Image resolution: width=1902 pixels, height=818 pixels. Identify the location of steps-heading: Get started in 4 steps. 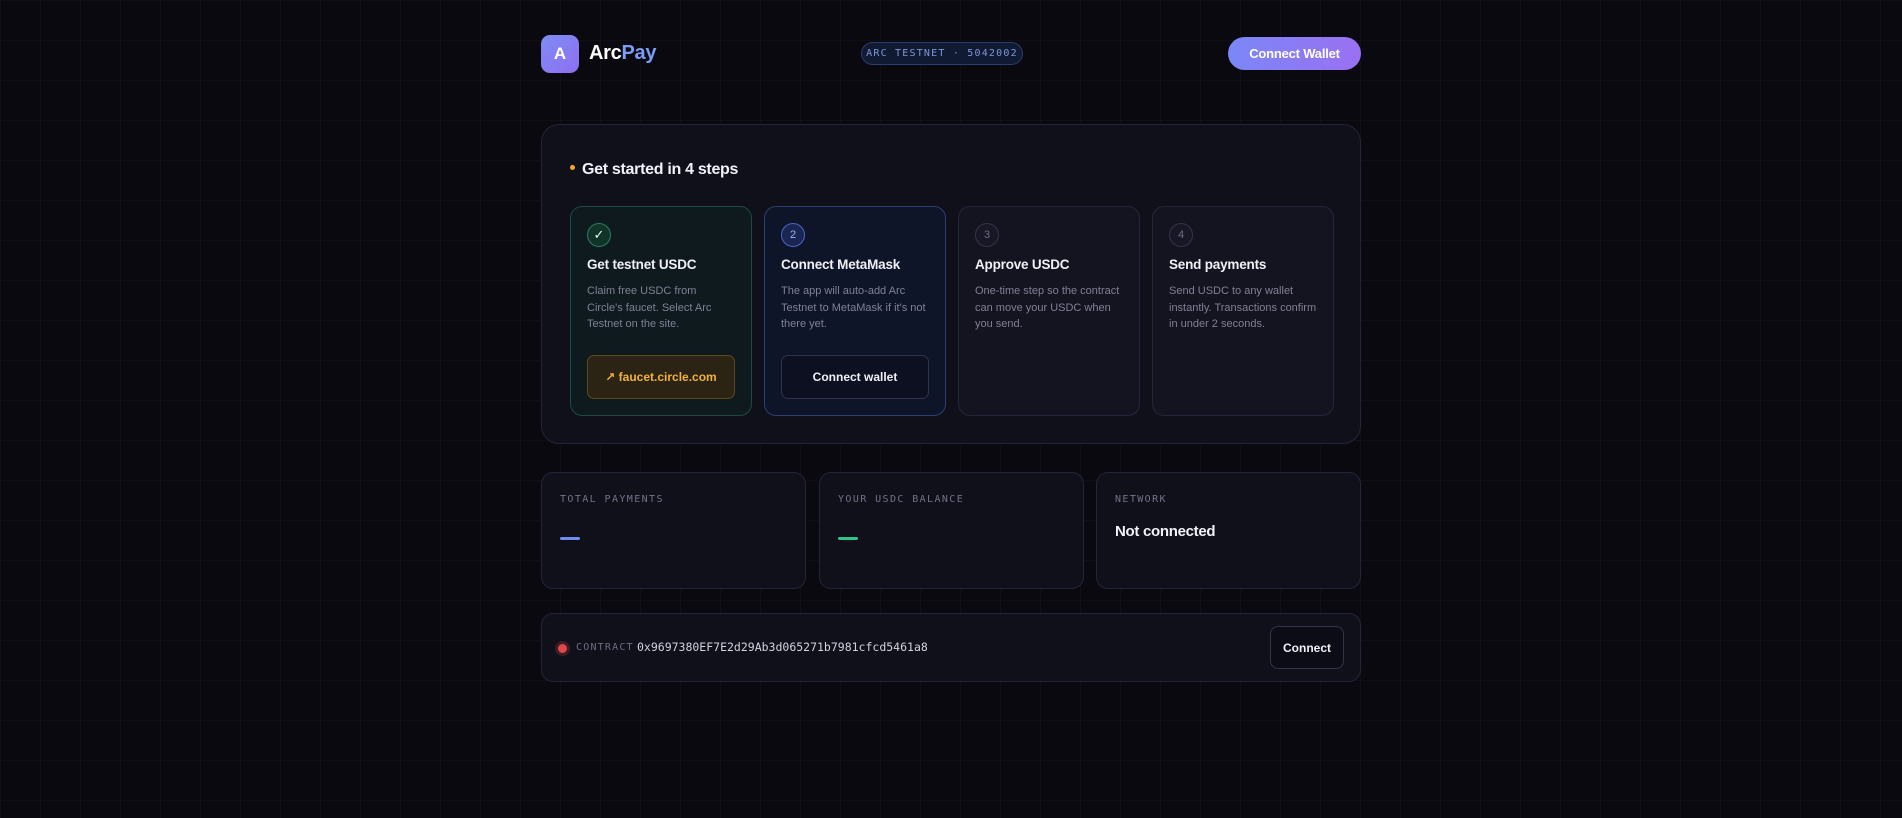
(654, 170).